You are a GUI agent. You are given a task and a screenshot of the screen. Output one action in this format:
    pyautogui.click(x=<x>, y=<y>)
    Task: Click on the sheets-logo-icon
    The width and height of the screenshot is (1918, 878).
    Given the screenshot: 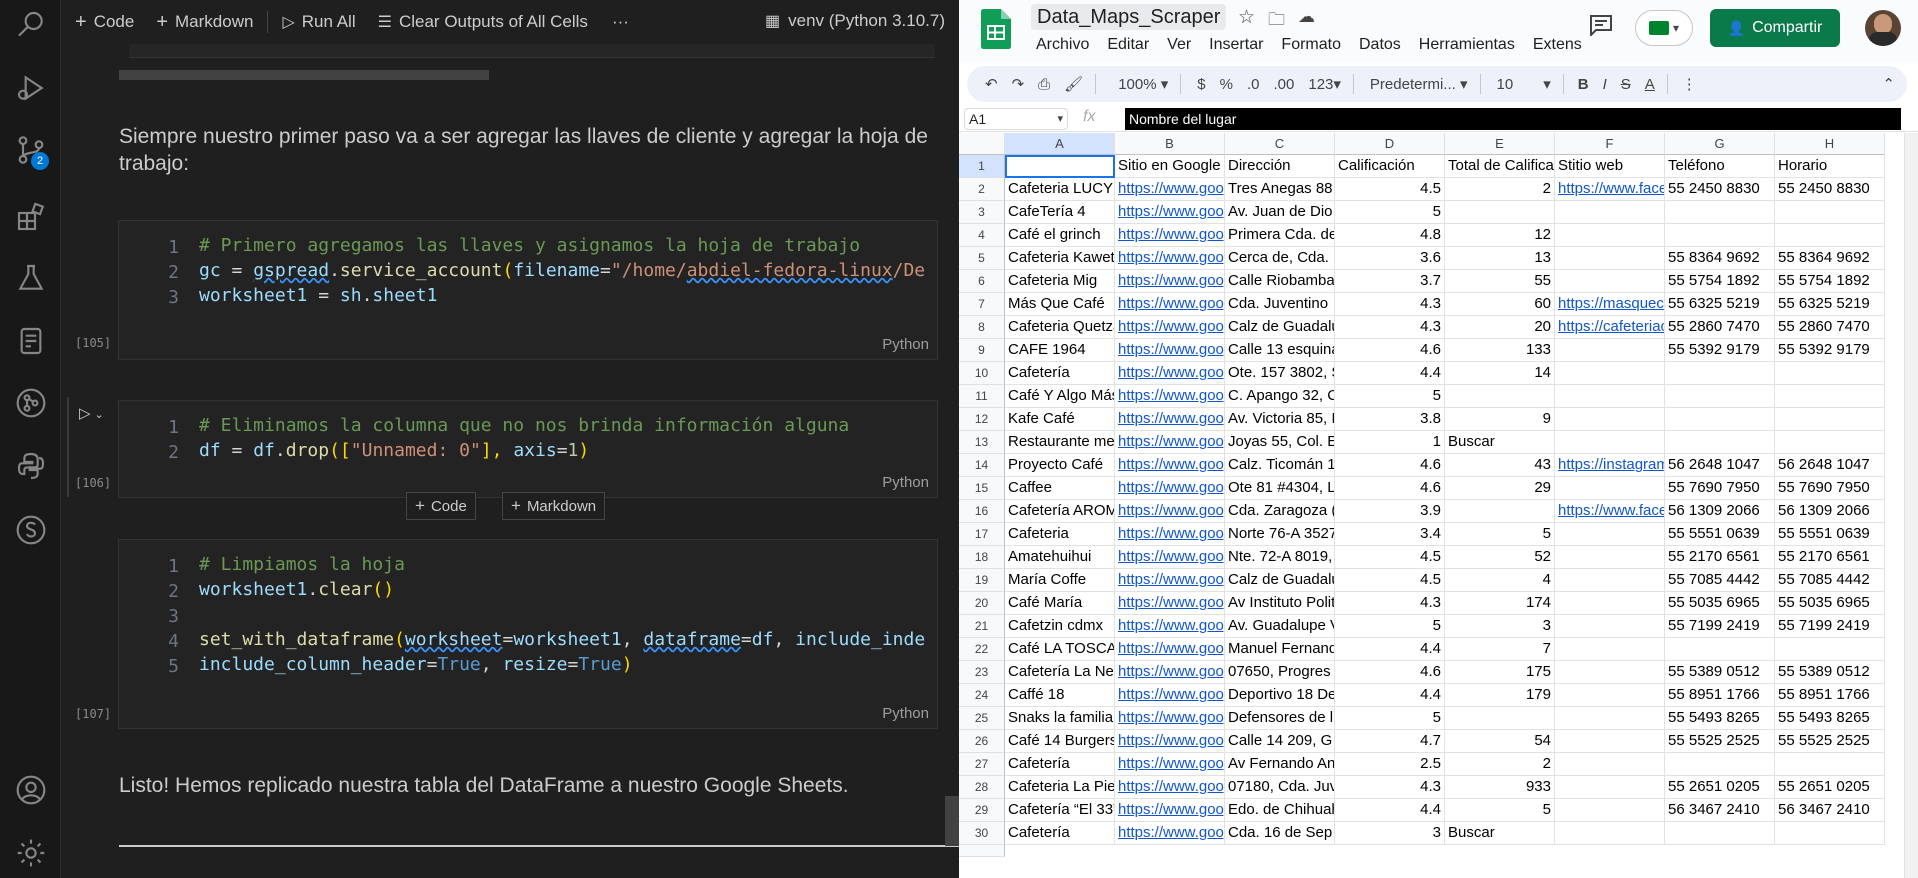 What is the action you would take?
    pyautogui.click(x=996, y=29)
    